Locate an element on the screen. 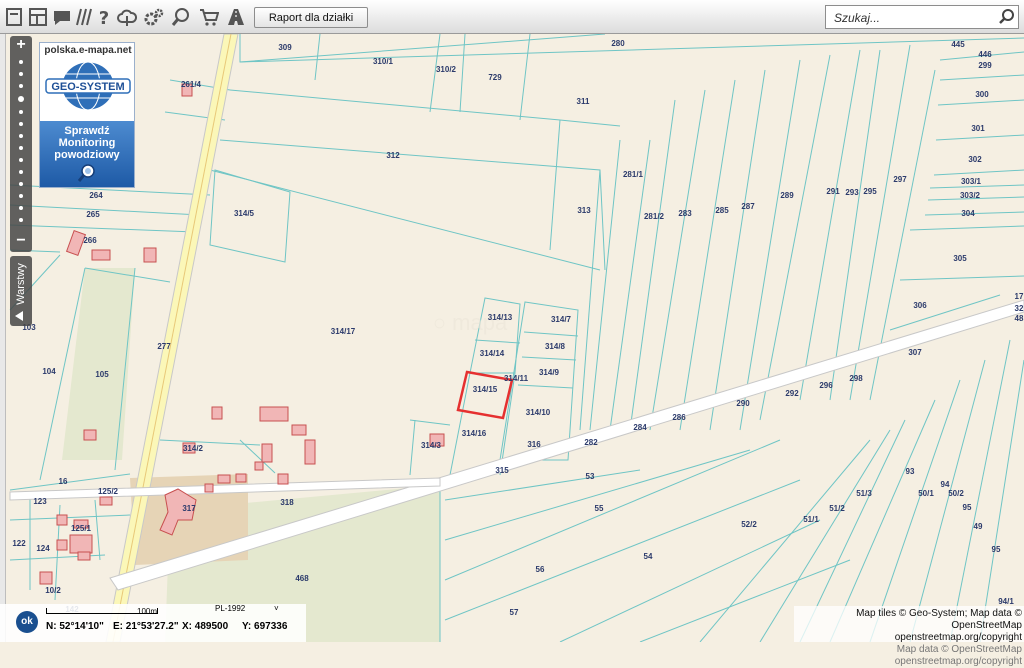 This screenshot has width=1024, height=668. parcel-label: 266 is located at coordinates (90, 240).